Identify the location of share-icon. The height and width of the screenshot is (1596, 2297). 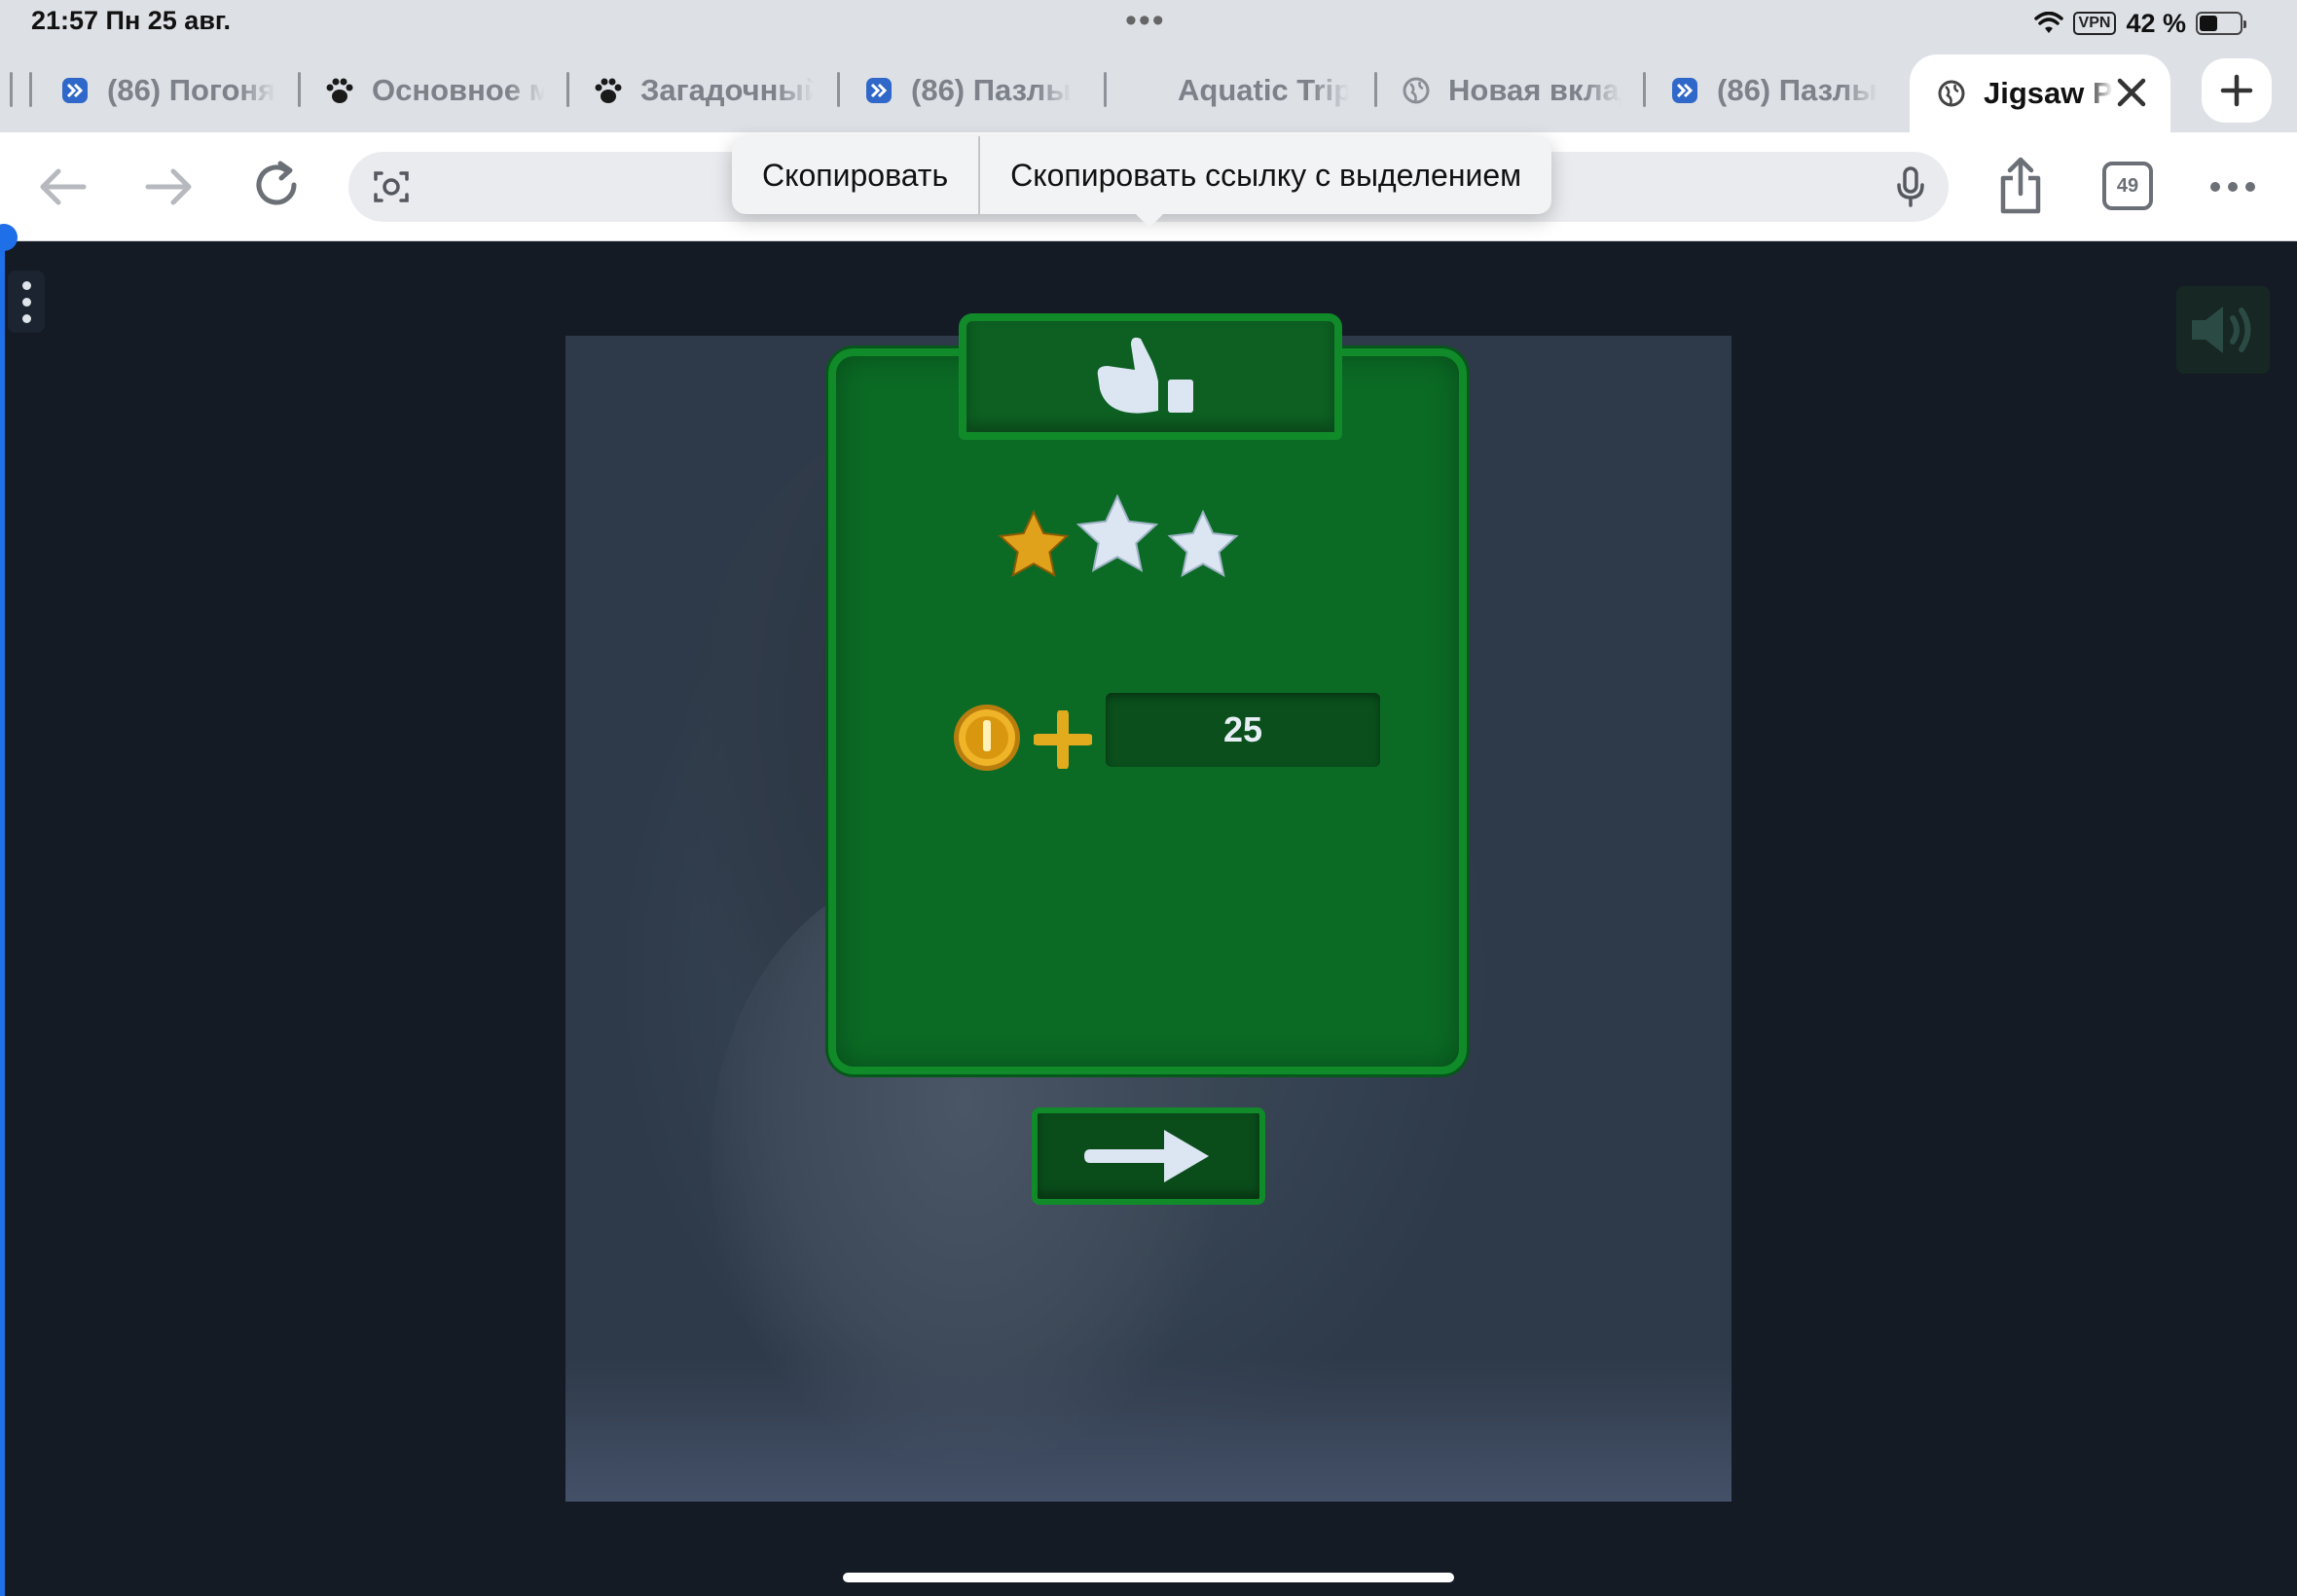
(2021, 185).